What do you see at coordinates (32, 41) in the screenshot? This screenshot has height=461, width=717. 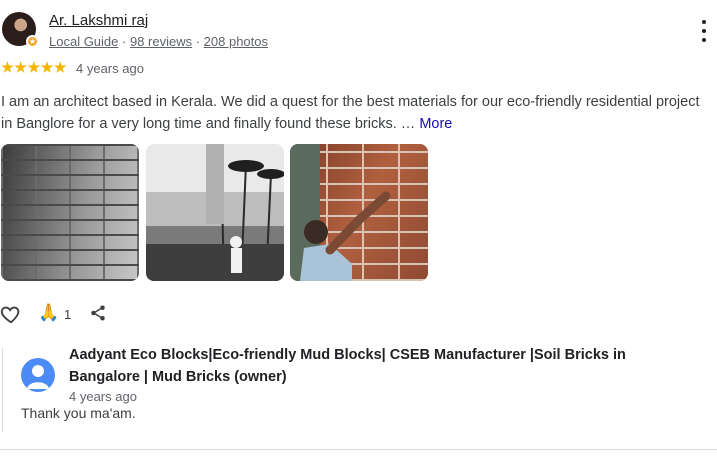 I see `local-guide-badge-icon: ★` at bounding box center [32, 41].